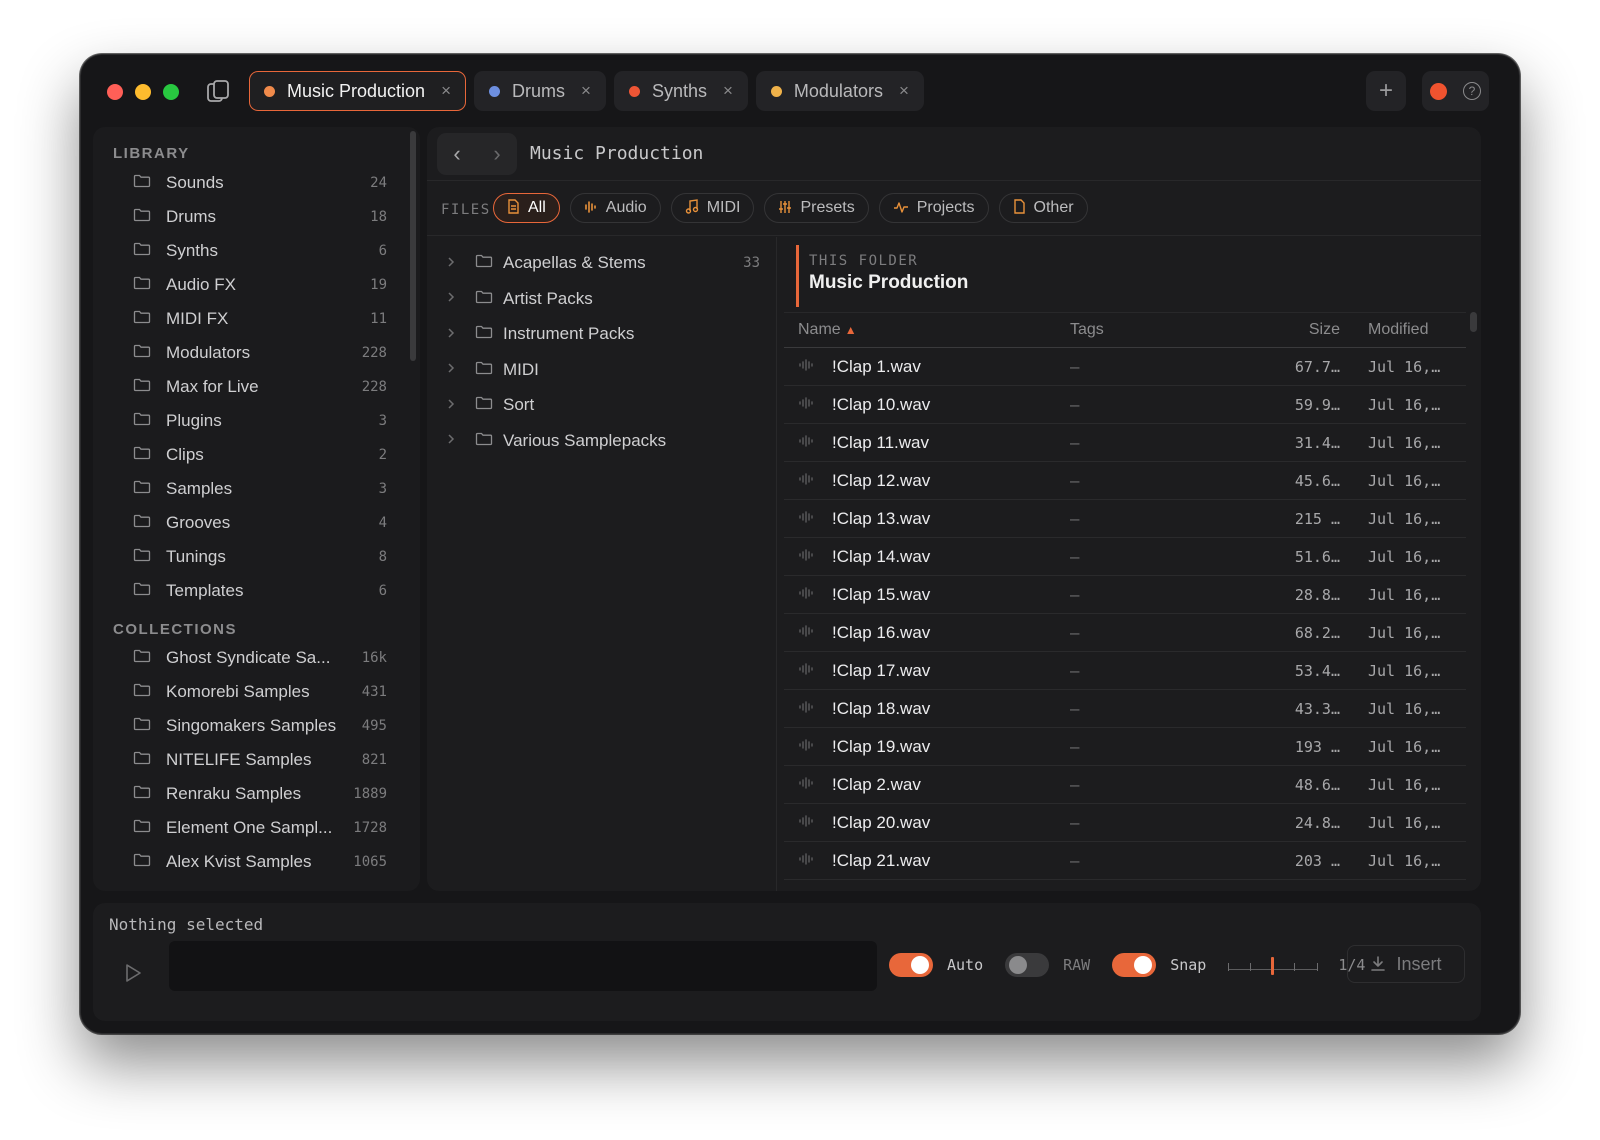  I want to click on sidebar-item-label: NITELIFE Samples, so click(239, 759).